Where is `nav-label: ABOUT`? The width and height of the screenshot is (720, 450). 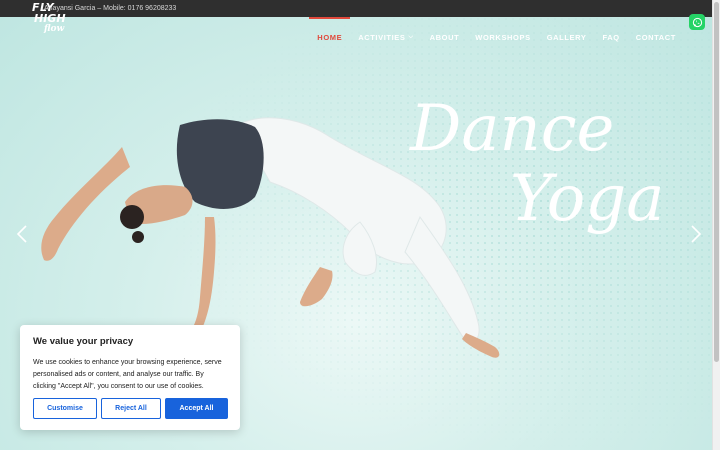
nav-label: ABOUT is located at coordinates (444, 37).